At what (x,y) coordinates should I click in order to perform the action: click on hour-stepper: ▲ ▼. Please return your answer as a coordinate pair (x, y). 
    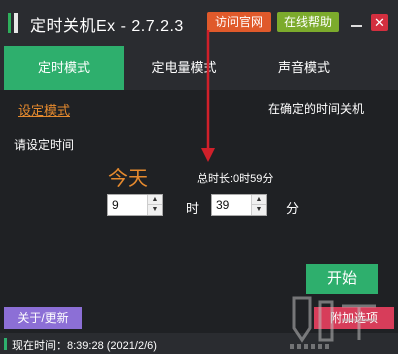
    Looking at the image, I should click on (135, 205).